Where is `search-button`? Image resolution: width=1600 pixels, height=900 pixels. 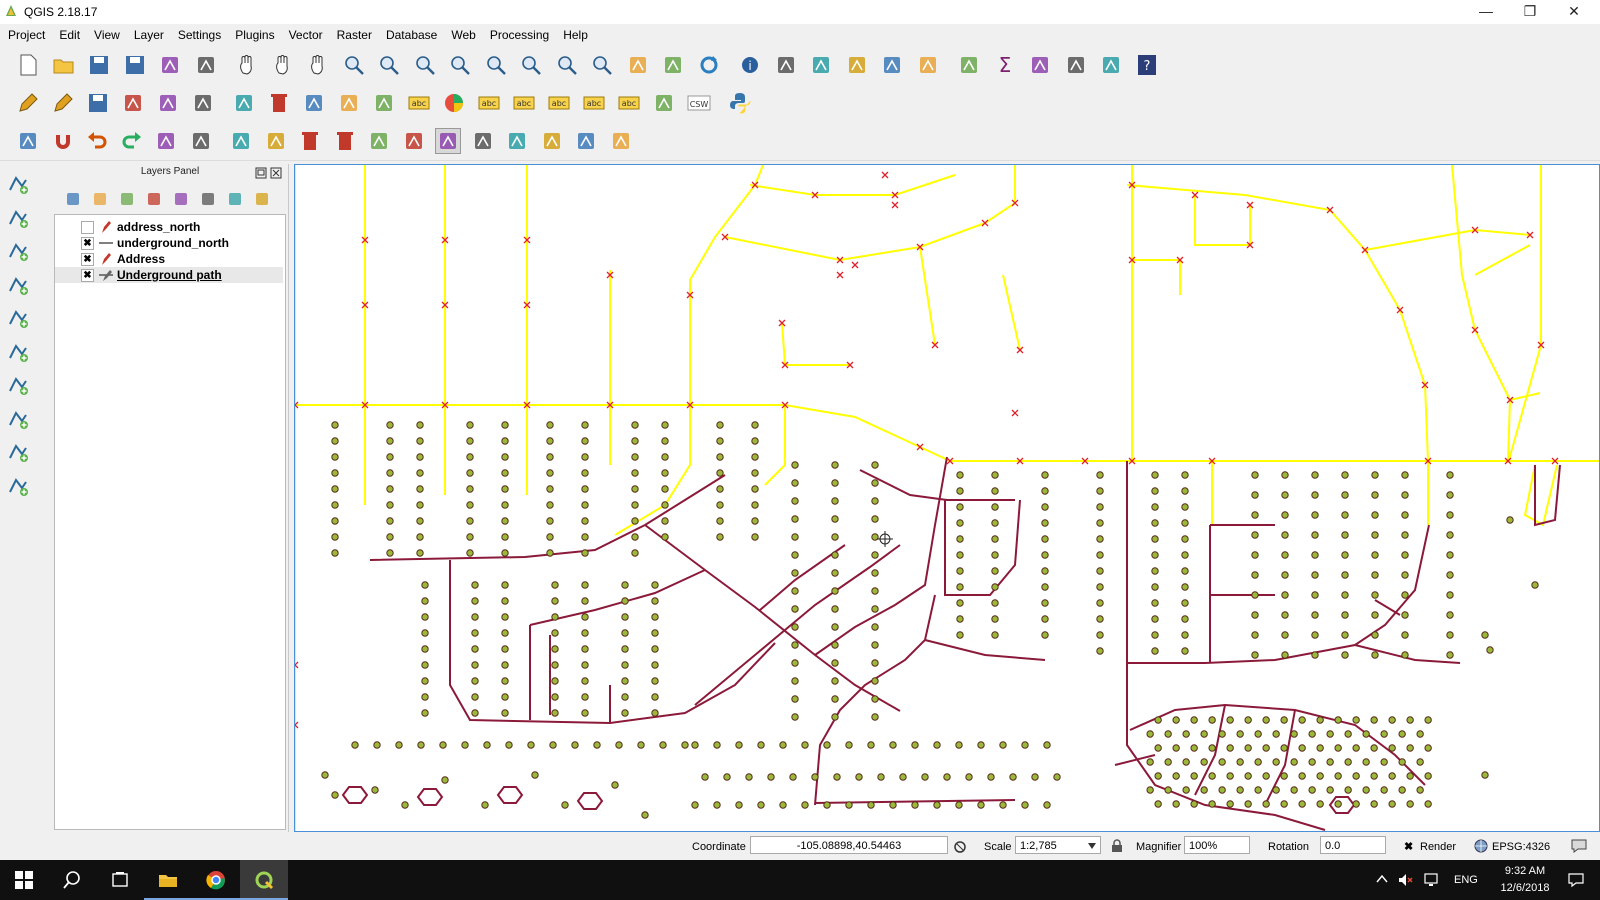
search-button is located at coordinates (72, 880).